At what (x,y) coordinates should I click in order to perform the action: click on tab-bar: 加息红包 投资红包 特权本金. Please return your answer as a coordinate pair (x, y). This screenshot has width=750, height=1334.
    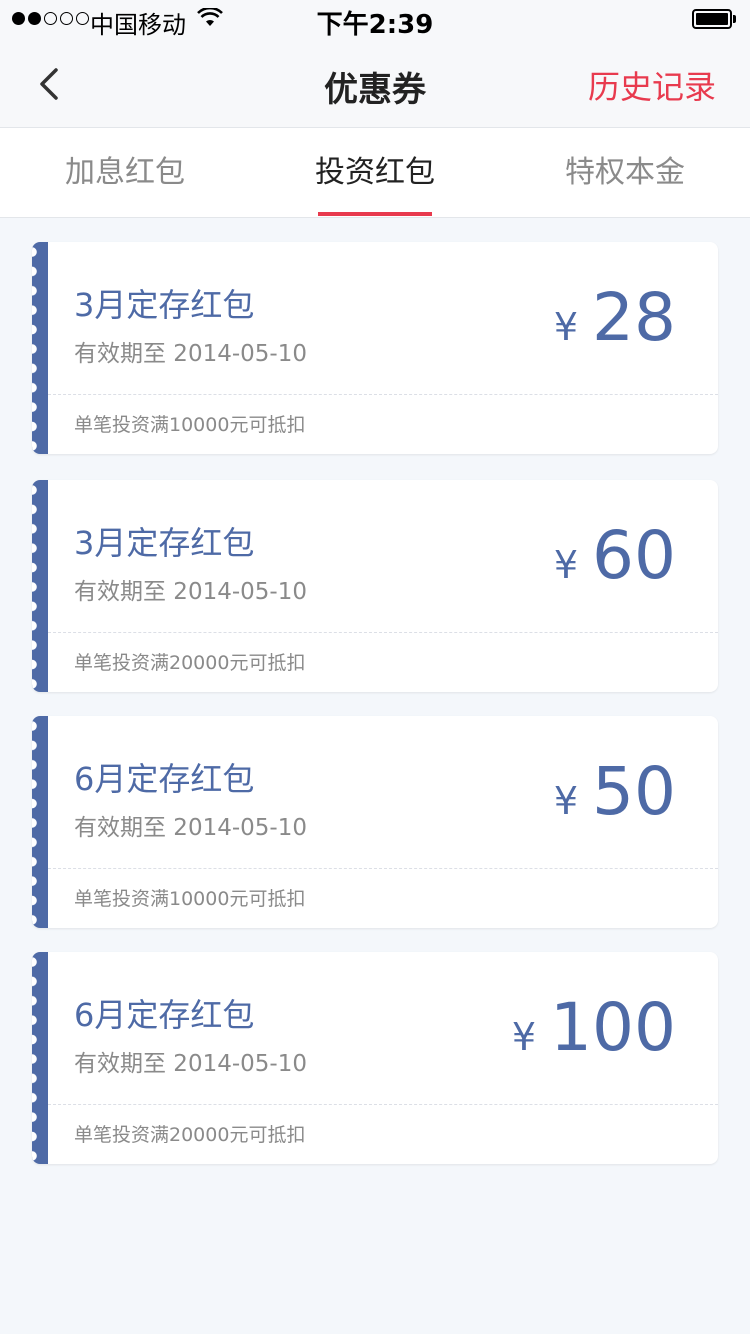
    Looking at the image, I should click on (375, 173).